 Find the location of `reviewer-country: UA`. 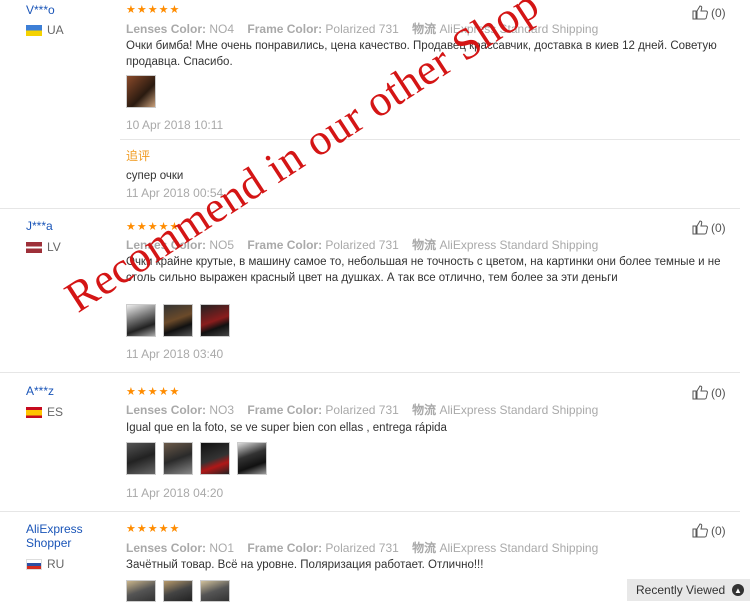

reviewer-country: UA is located at coordinates (45, 30).